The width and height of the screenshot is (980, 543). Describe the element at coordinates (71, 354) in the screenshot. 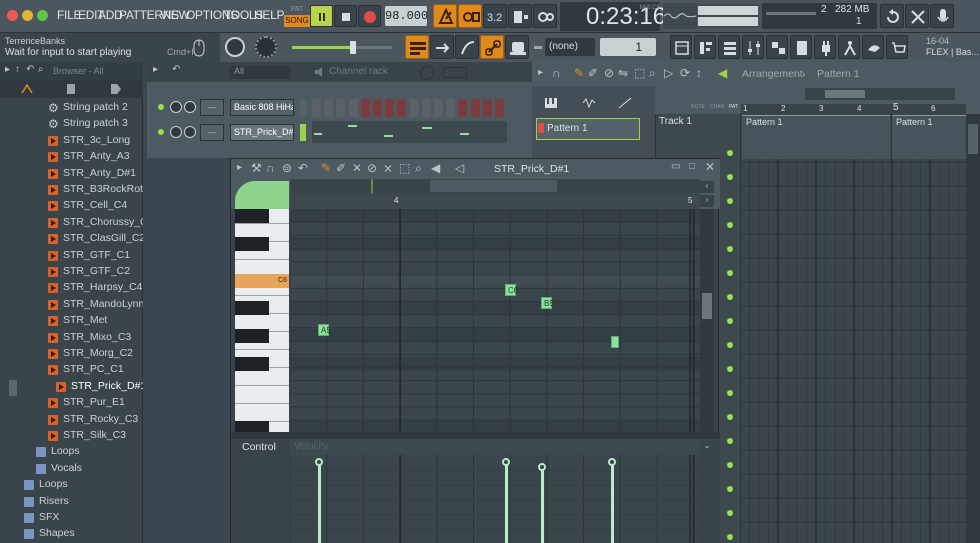

I see `browser-item: STR_Morg_C2` at that location.